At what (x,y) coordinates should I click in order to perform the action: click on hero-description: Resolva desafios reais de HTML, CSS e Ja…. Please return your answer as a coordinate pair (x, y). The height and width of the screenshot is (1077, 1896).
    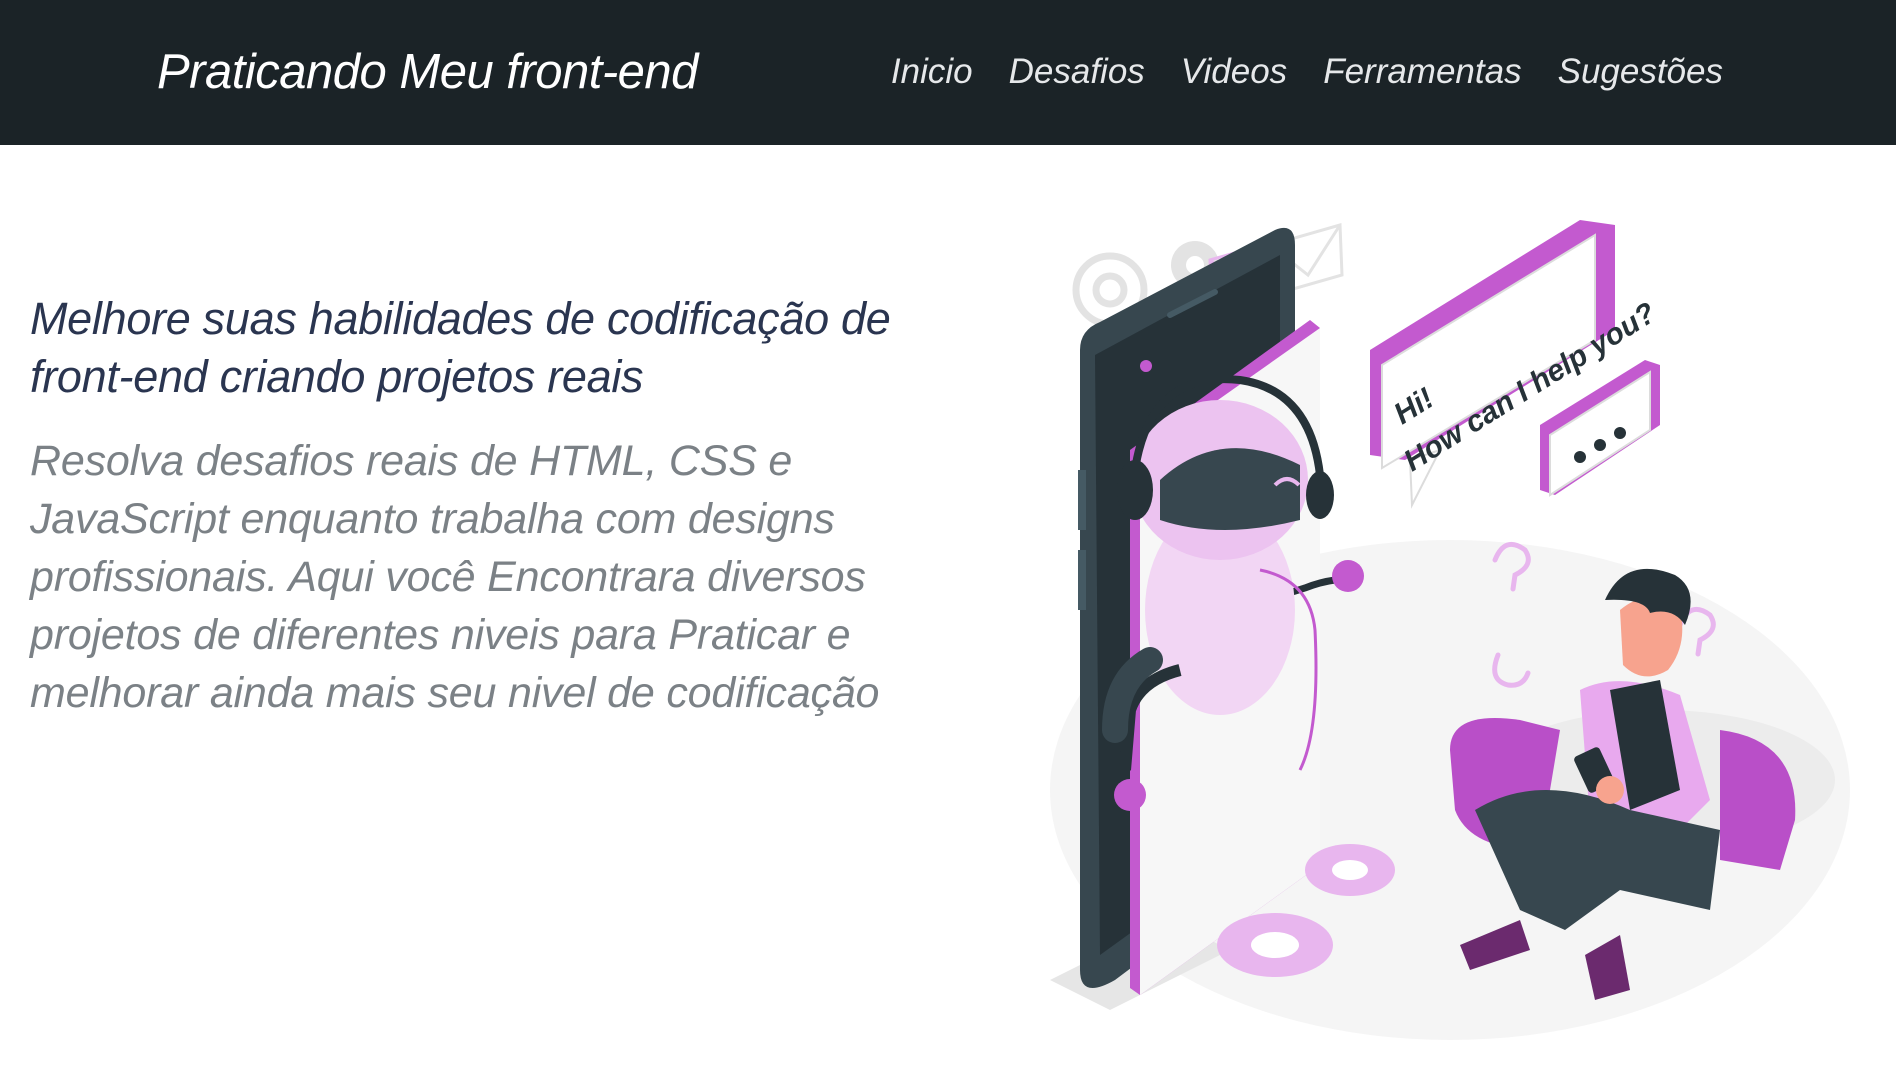
    Looking at the image, I should click on (455, 577).